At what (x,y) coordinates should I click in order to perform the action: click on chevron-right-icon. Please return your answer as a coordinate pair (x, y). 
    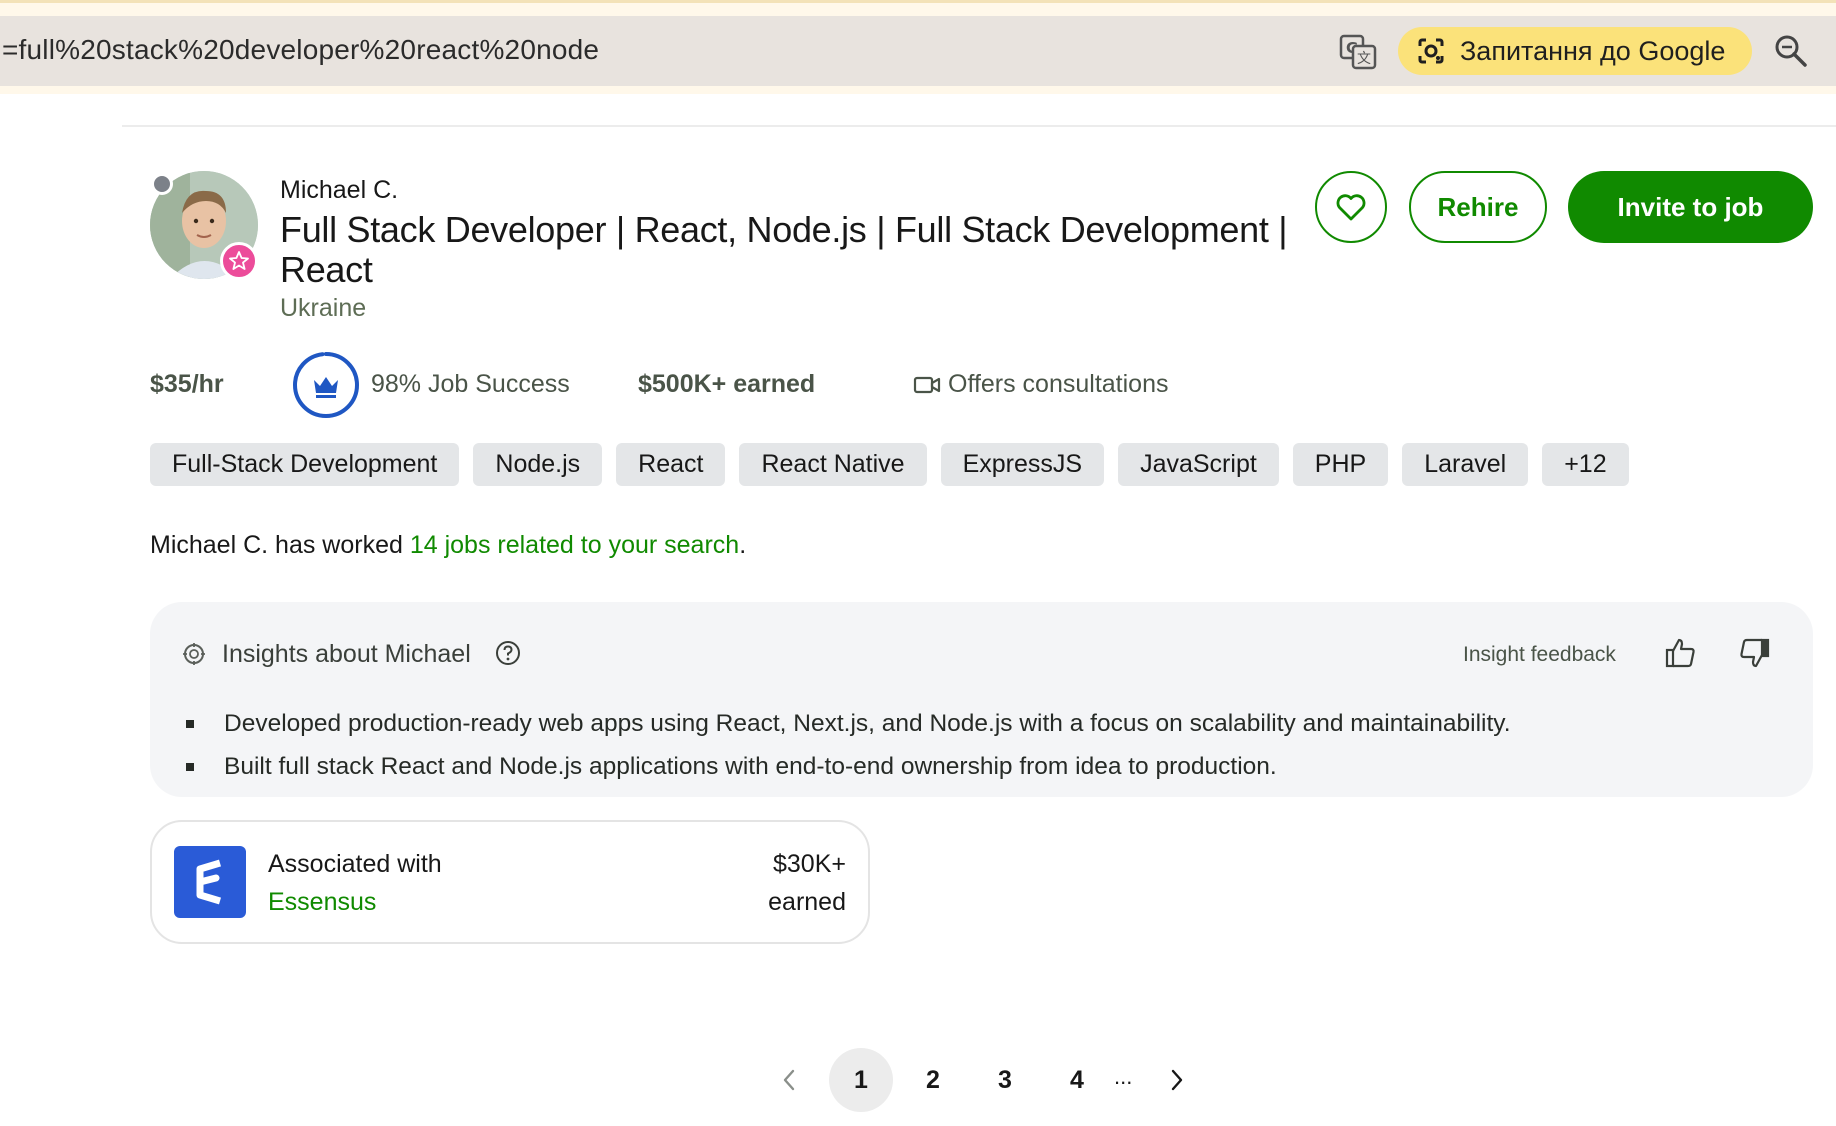
    Looking at the image, I should click on (1176, 1080).